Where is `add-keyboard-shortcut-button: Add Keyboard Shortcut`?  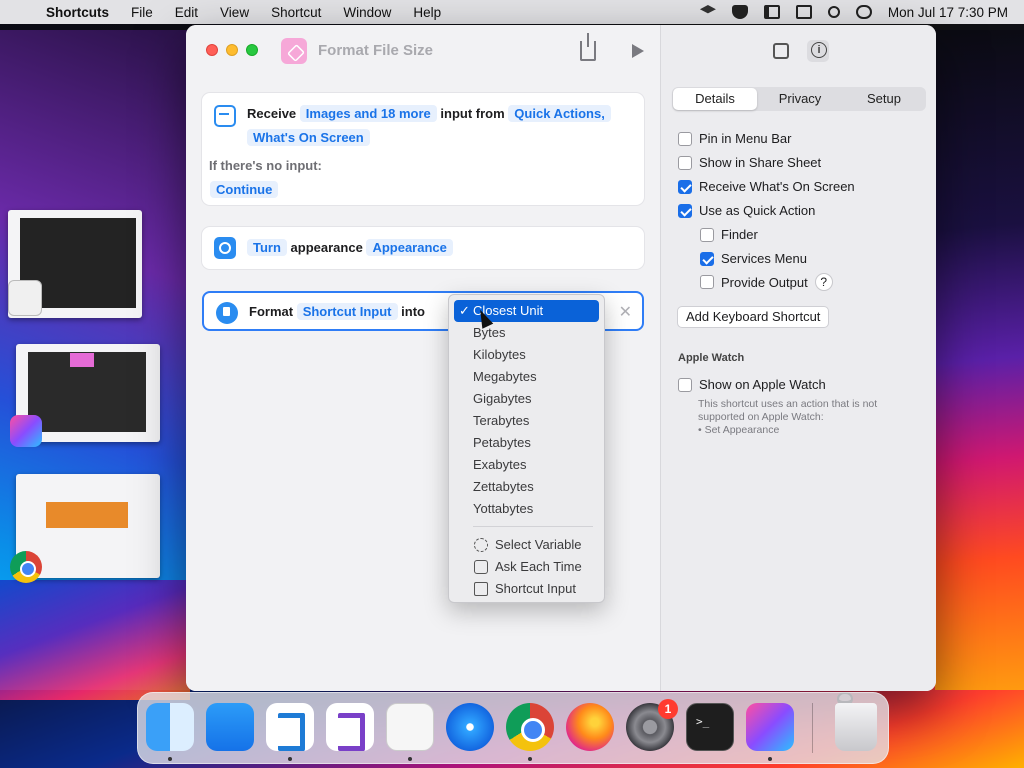
add-keyboard-shortcut-button: Add Keyboard Shortcut is located at coordinates (753, 317).